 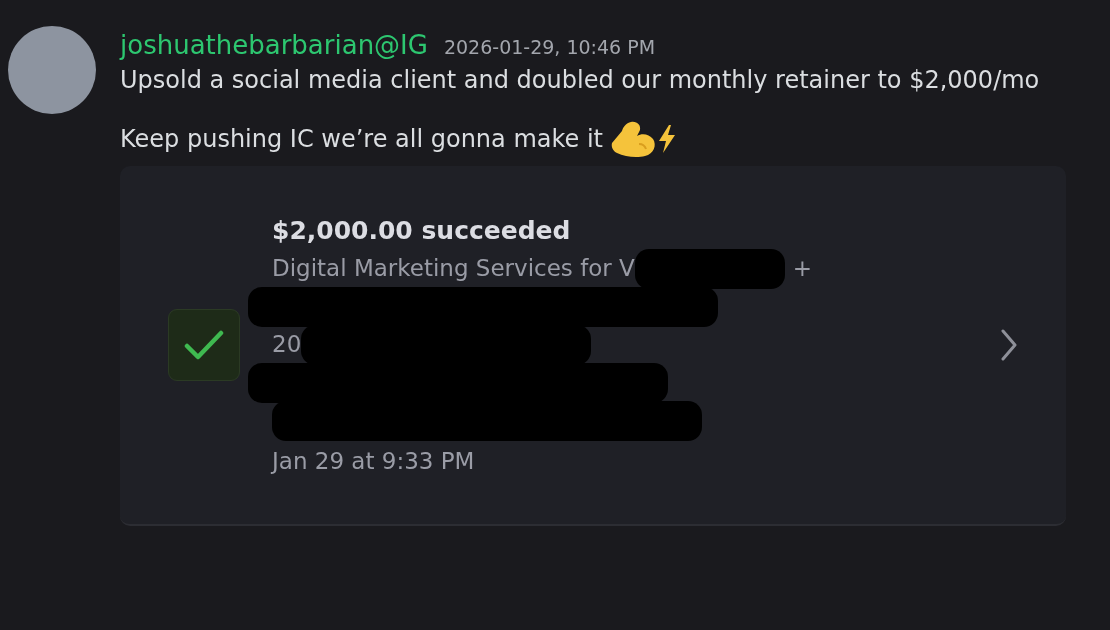 I want to click on lightning-icon, so click(x=667, y=139).